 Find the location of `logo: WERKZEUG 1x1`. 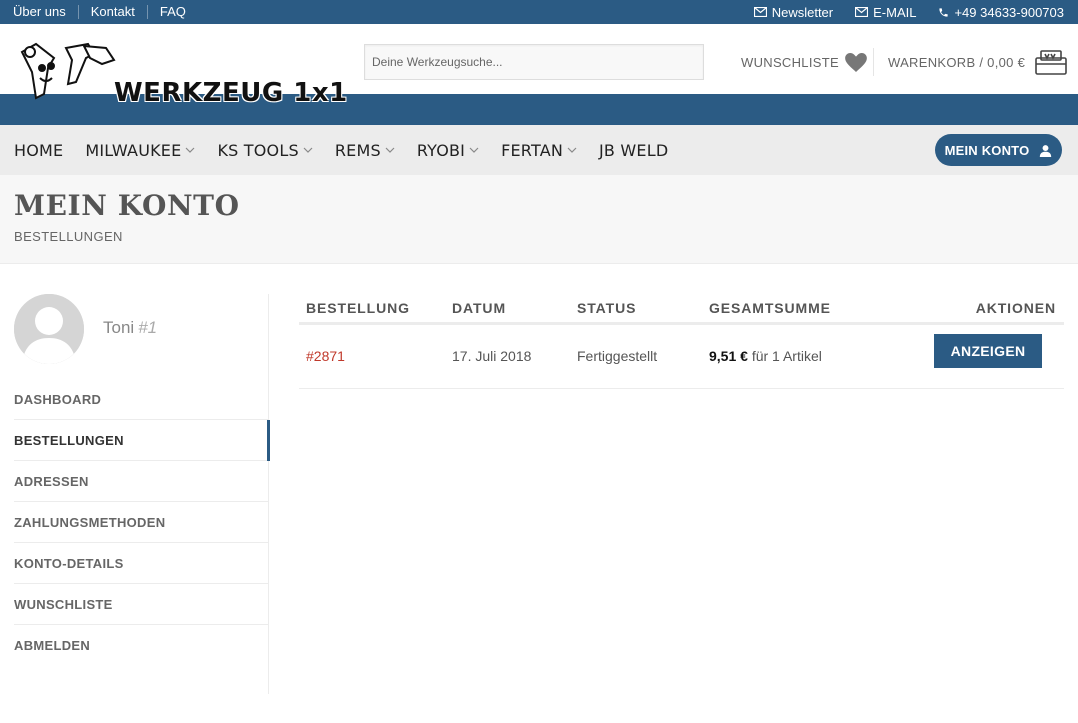

logo: WERKZEUG 1x1 is located at coordinates (180, 74).